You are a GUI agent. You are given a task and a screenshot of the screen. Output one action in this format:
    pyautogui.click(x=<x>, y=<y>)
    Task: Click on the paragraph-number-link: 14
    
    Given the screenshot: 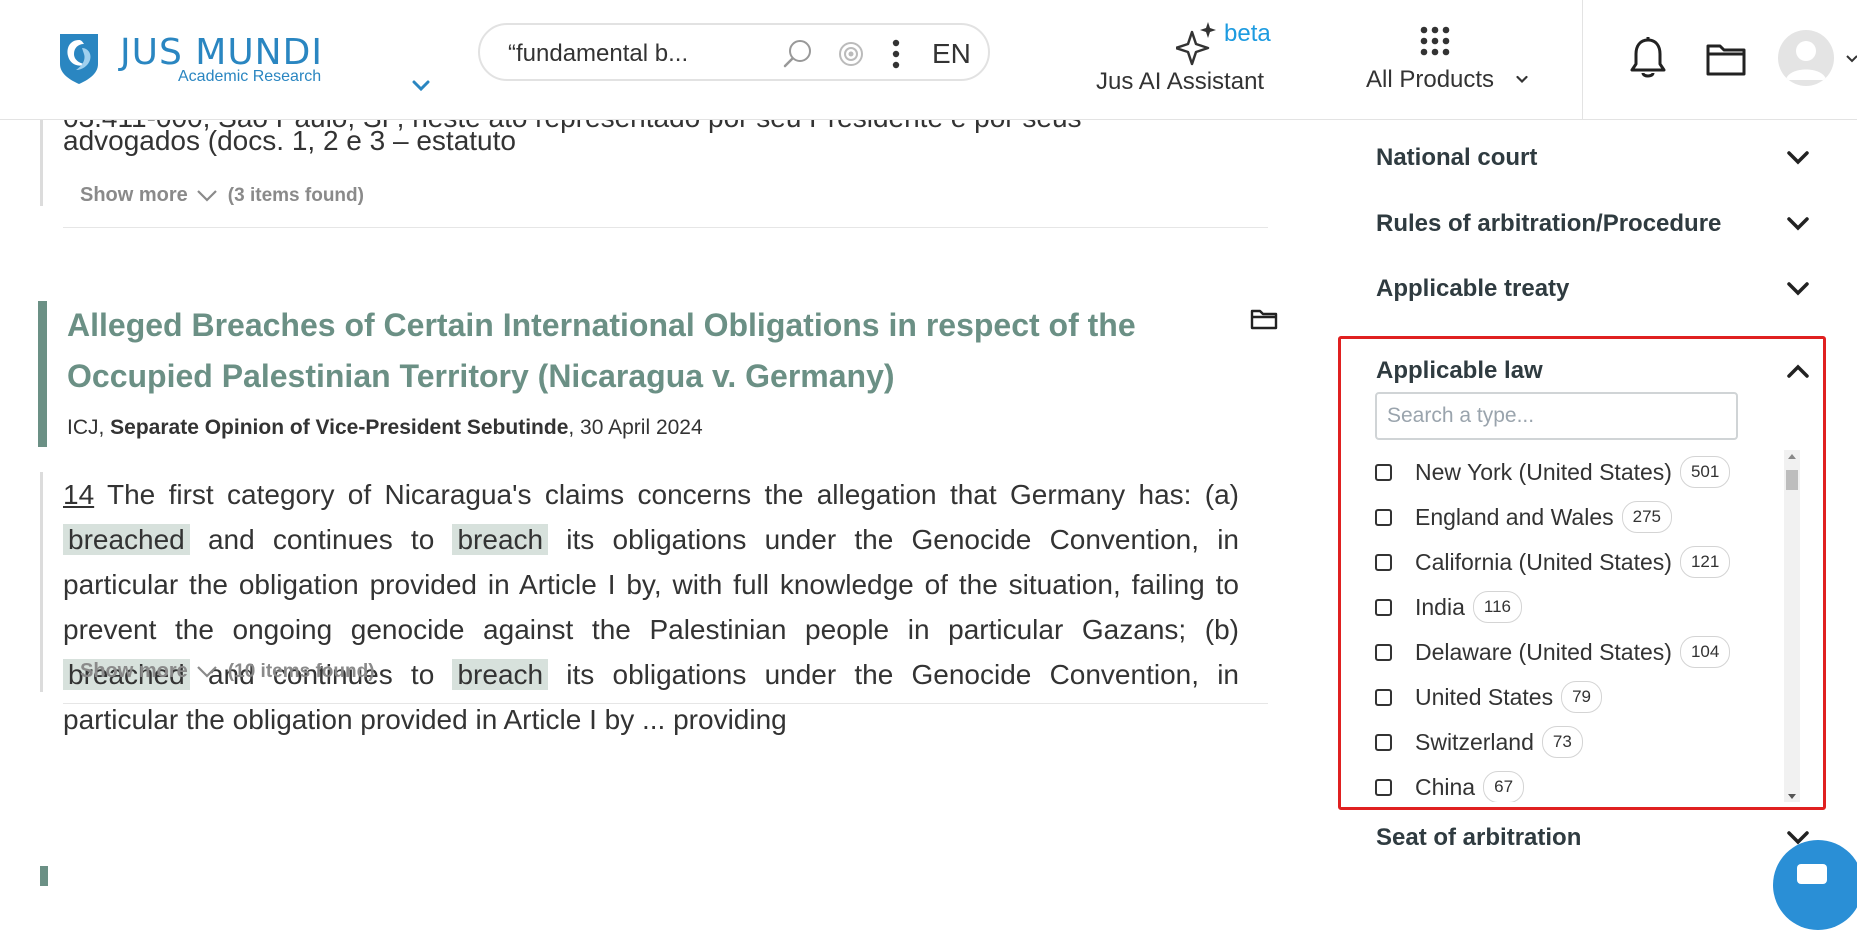 What is the action you would take?
    pyautogui.click(x=78, y=494)
    